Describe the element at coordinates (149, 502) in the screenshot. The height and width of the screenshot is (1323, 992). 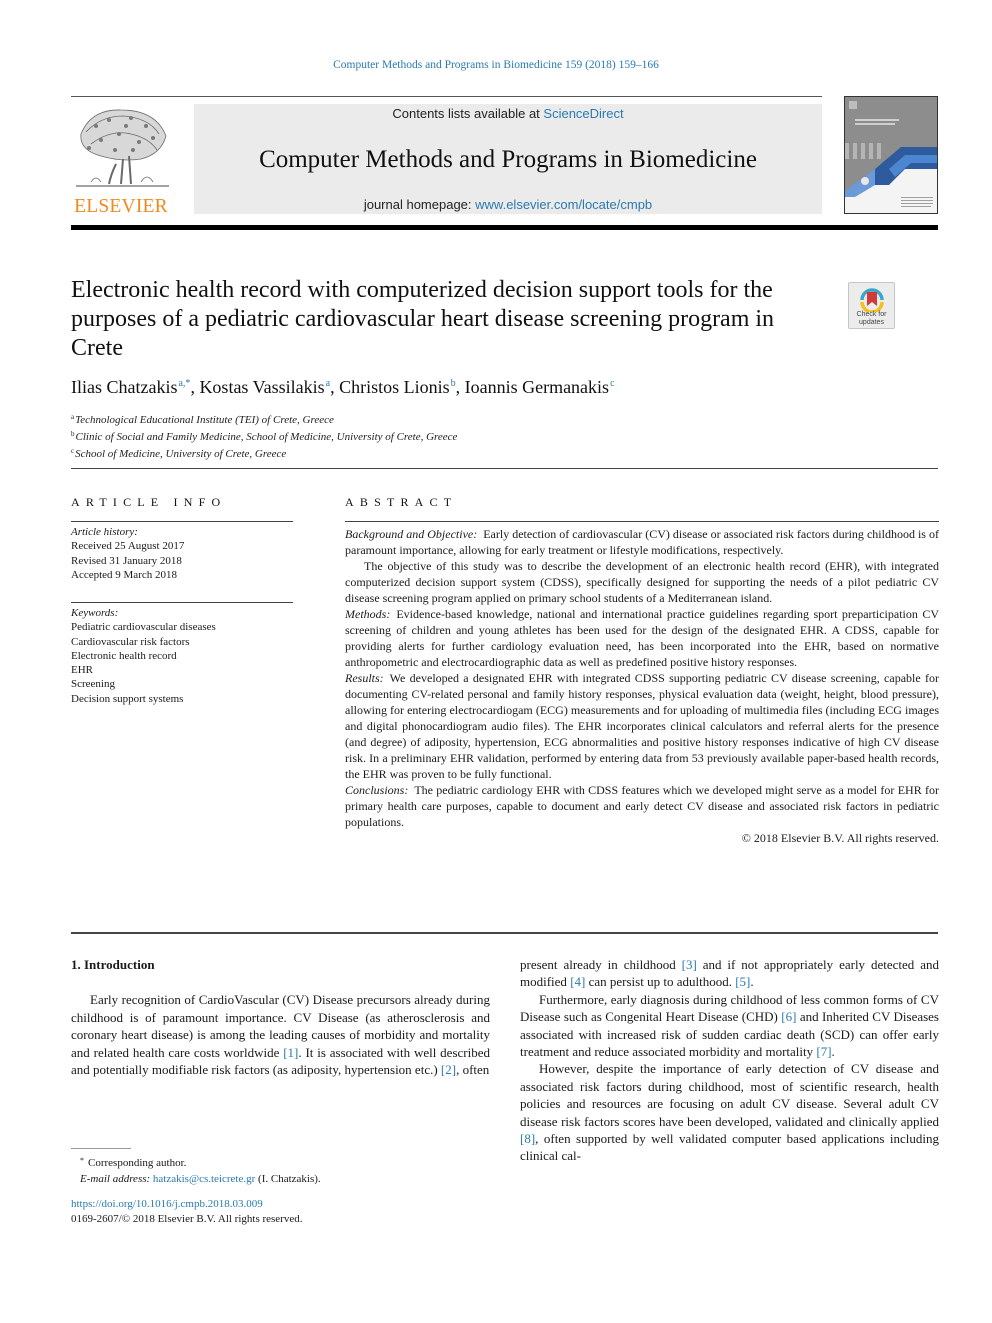
I see `article-info-heading: ARTICLE INFO` at that location.